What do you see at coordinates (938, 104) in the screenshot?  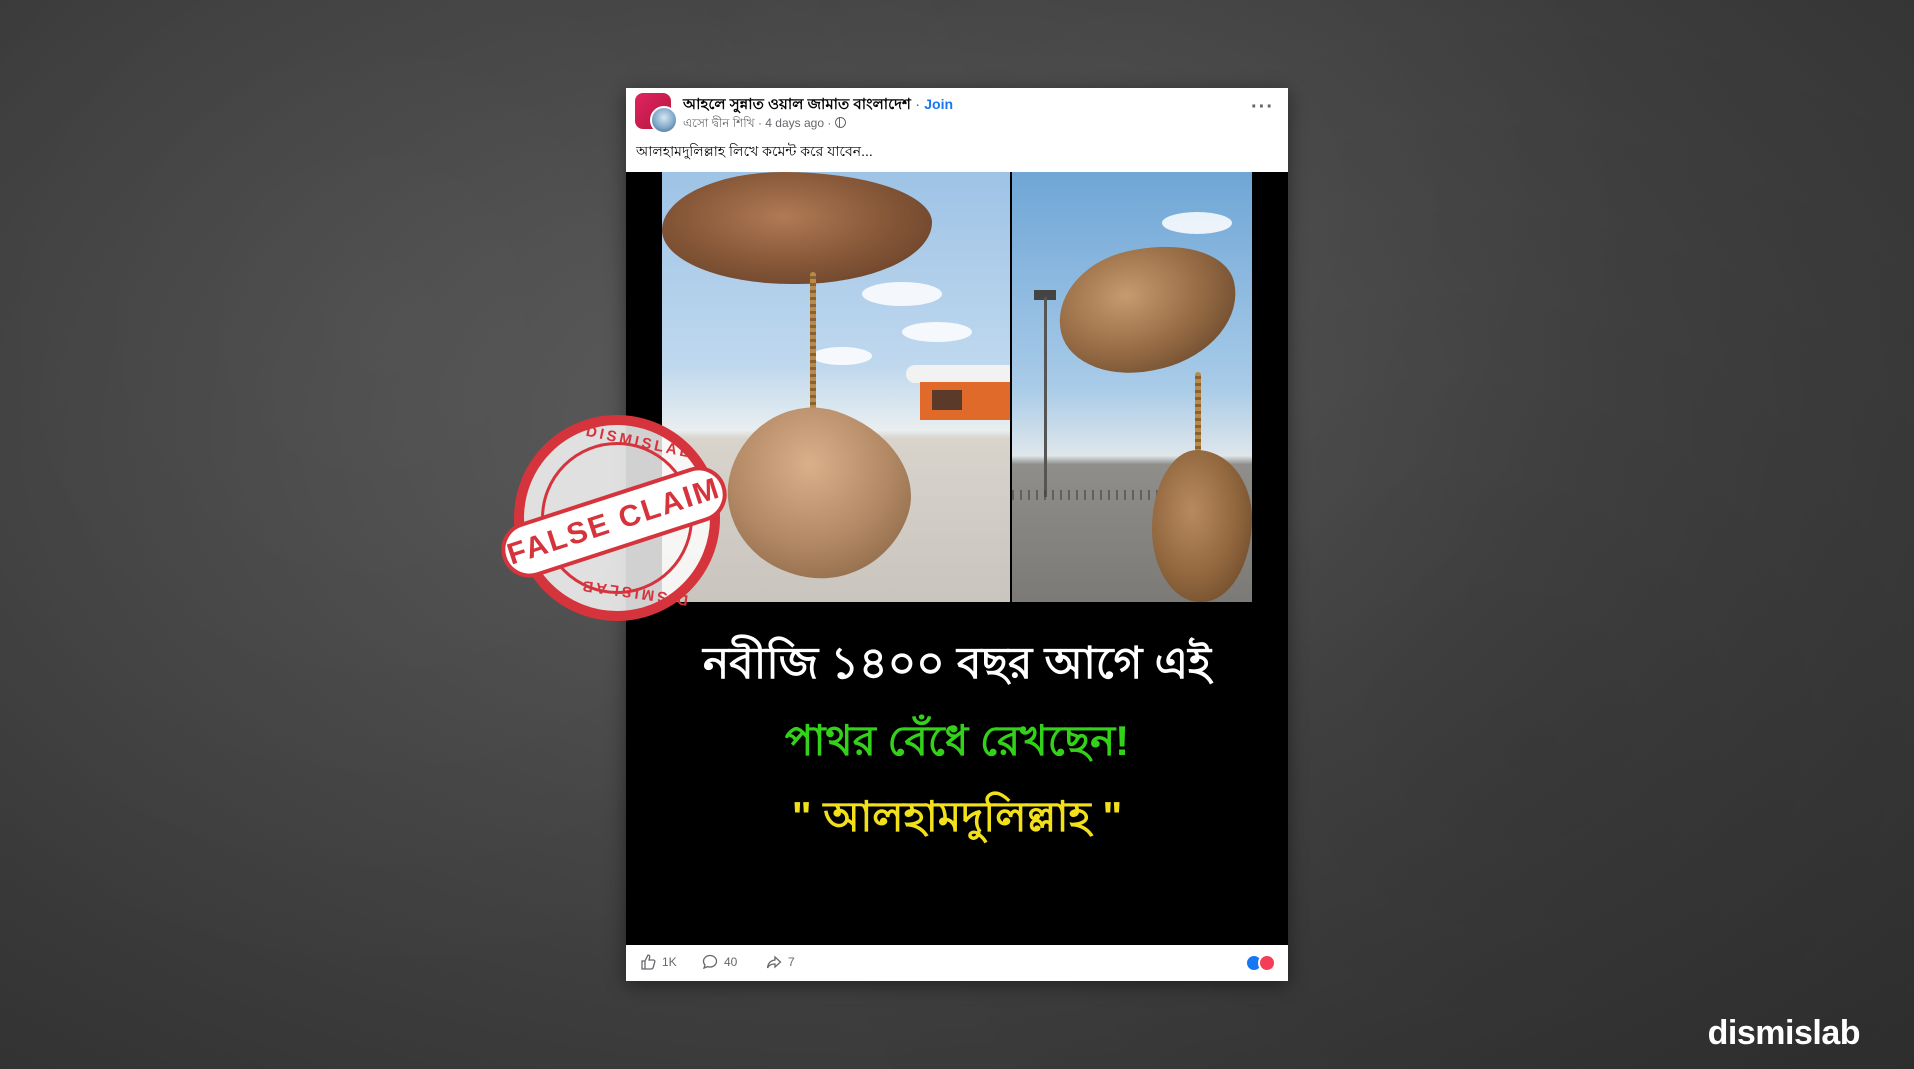 I see `join-button: Join` at bounding box center [938, 104].